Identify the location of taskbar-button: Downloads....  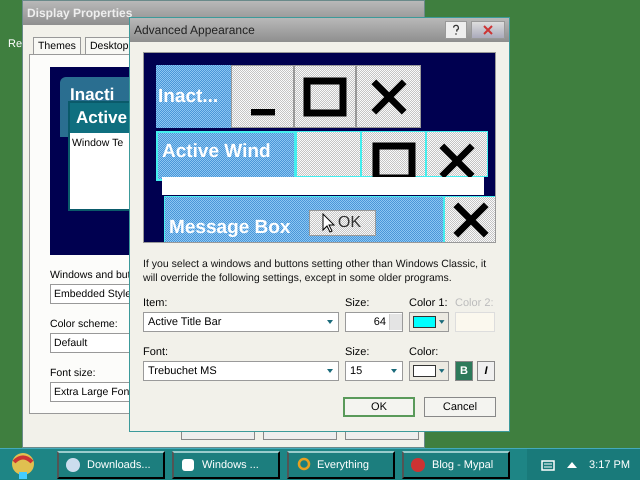
(111, 465).